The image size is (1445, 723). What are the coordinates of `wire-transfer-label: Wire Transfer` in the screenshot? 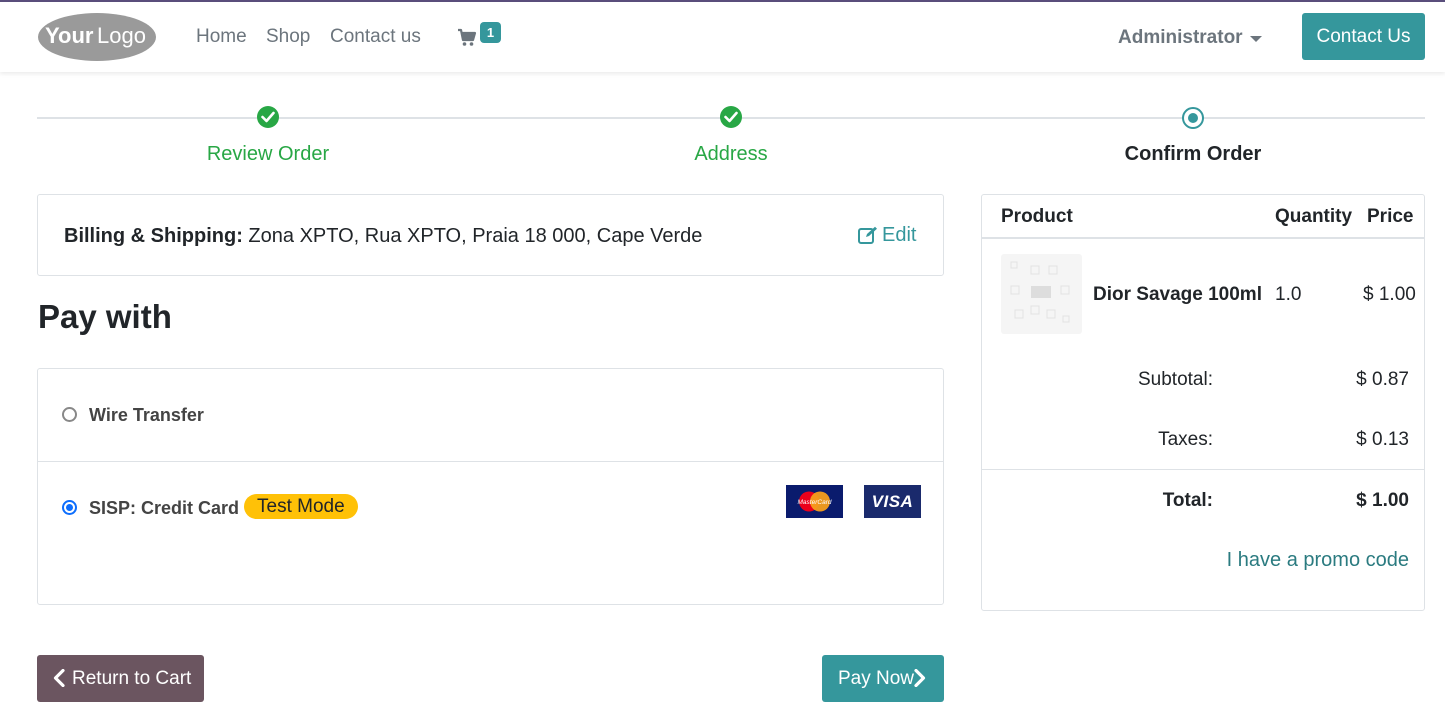 It's located at (146, 415).